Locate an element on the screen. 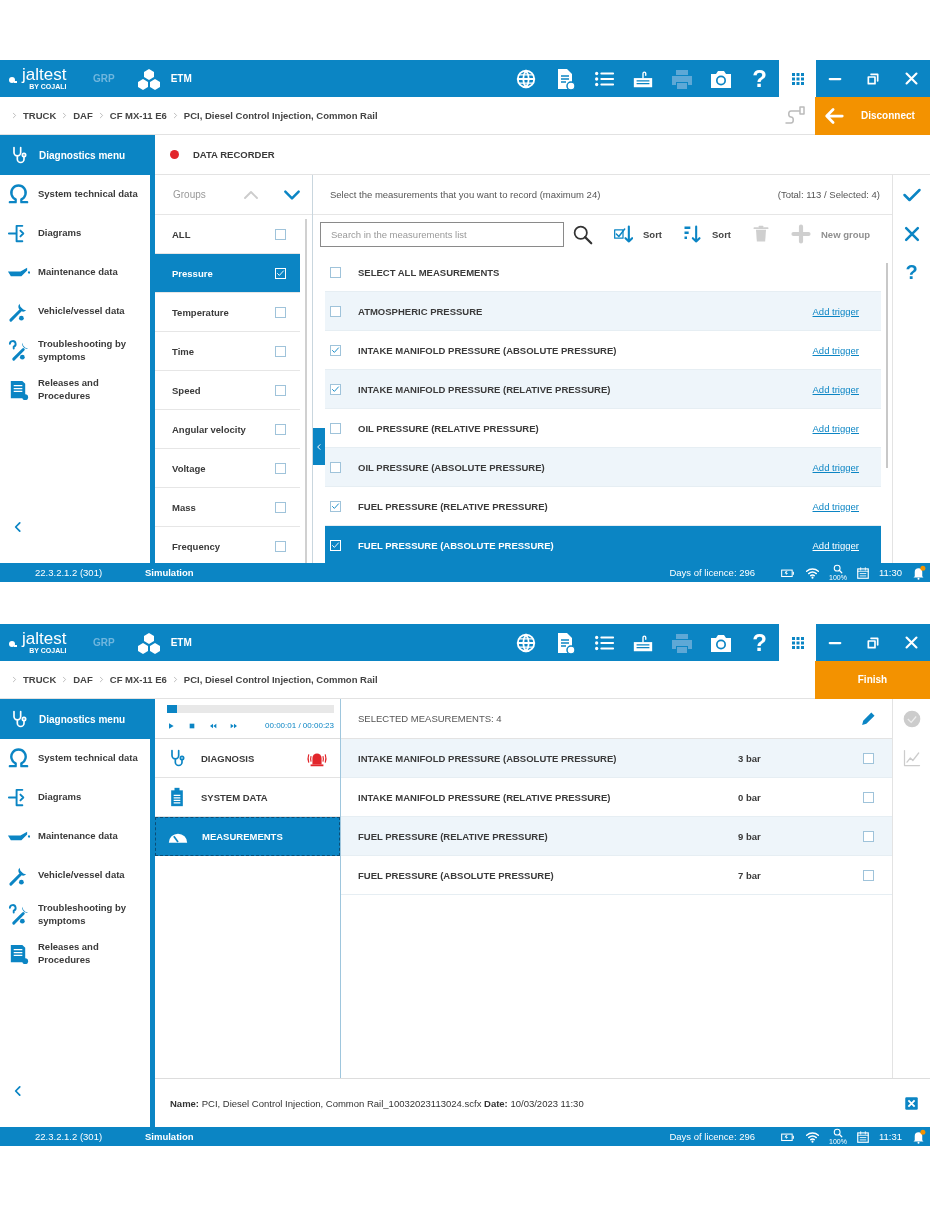 This screenshot has width=930, height=1208. bell-icon is located at coordinates (918, 572).